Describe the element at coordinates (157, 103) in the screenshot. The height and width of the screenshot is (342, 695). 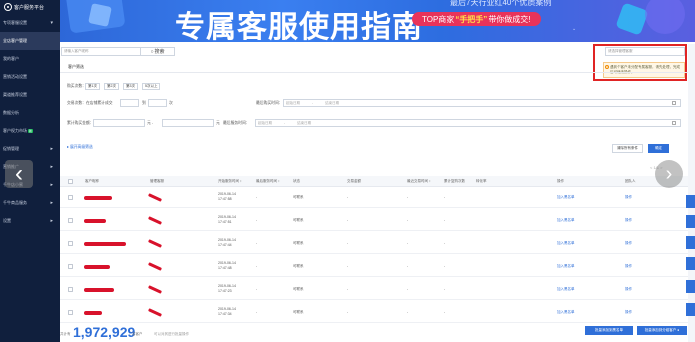
I see `trade-max-input` at that location.